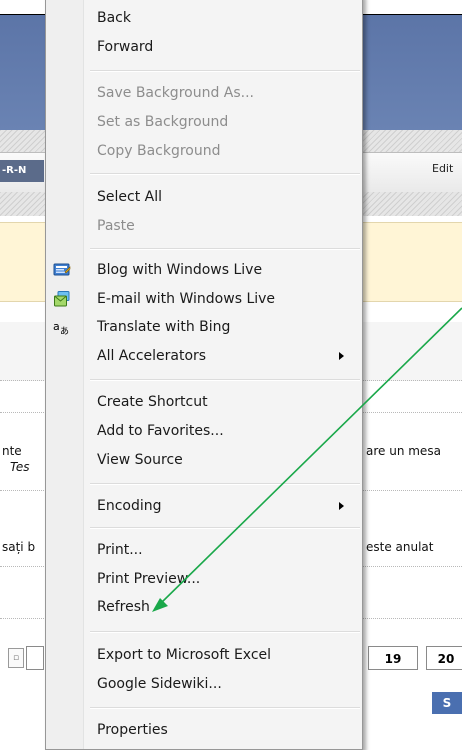 The image size is (462, 750). Describe the element at coordinates (125, 47) in the screenshot. I see `menu-item-label: Forward` at that location.